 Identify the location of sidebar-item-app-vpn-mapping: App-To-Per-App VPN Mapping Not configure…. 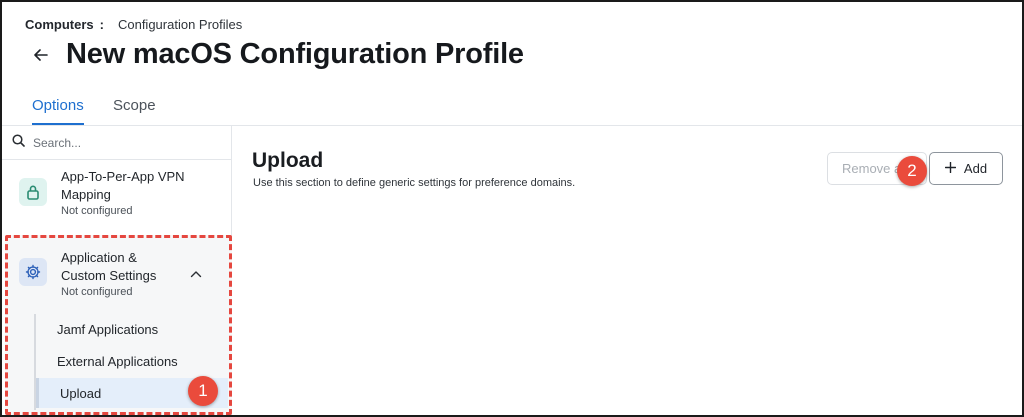
(116, 193).